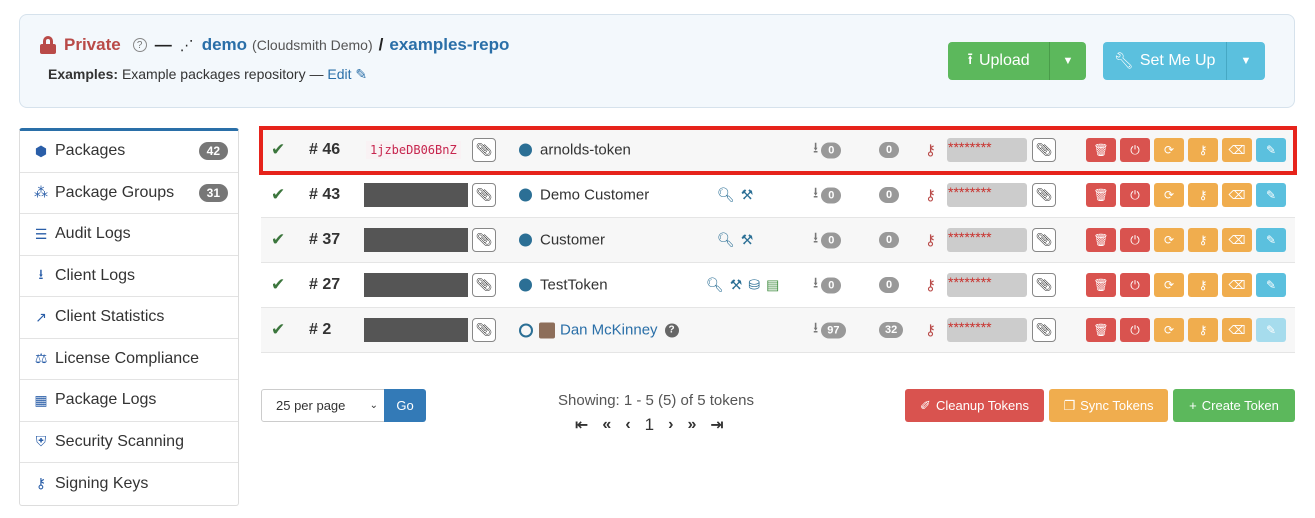 The image size is (1315, 518). I want to click on sidebar-item-license-compliance: ⚖ License Compliance, so click(129, 359).